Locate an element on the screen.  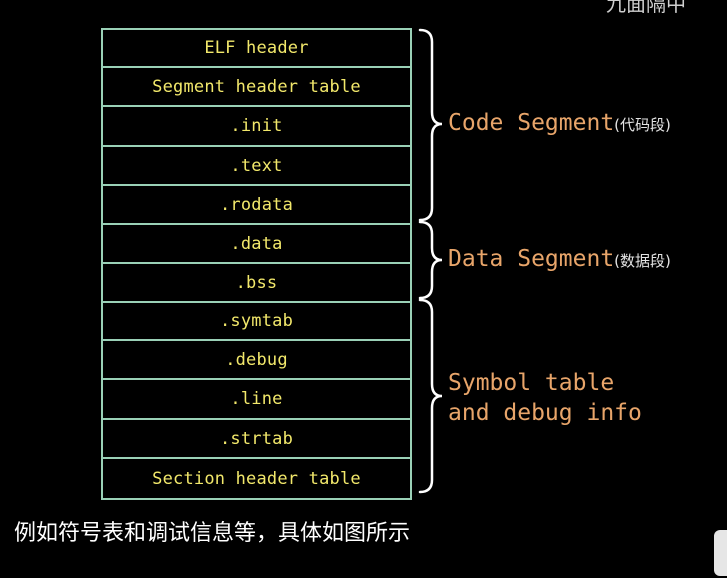
code-segment-brace is located at coordinates (430, 125).